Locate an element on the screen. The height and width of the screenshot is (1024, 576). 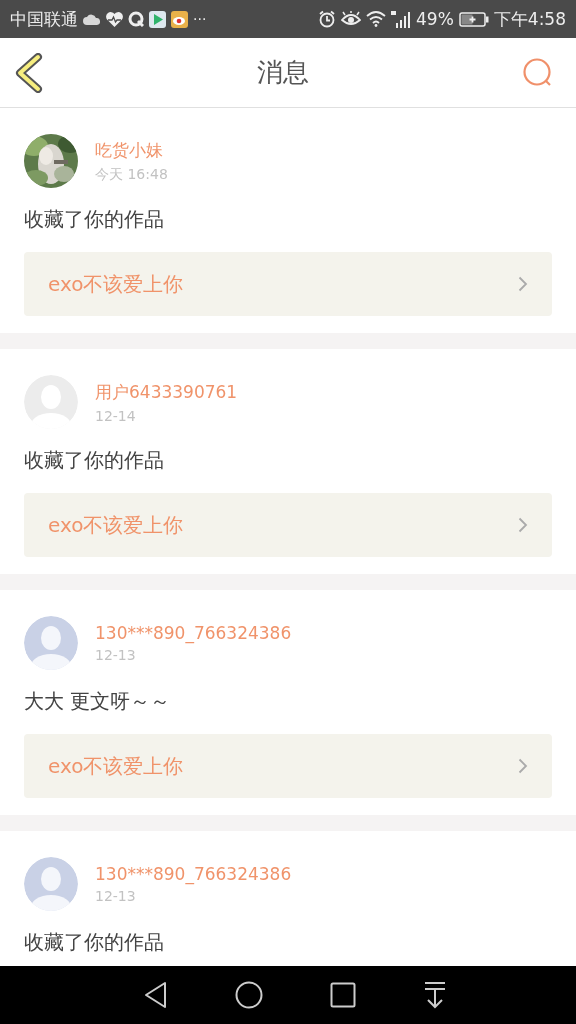
user-name: 用户6433390761 is located at coordinates (166, 392).